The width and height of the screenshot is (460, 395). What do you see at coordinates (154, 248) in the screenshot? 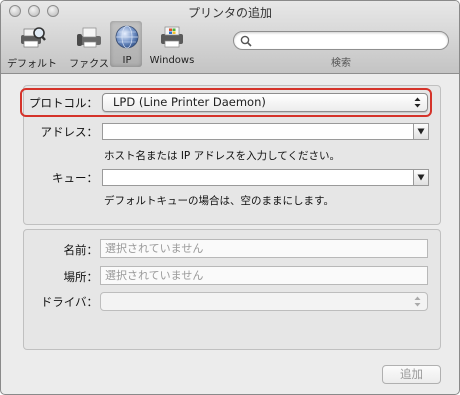
I see `name-placeholder: 選択されていません` at bounding box center [154, 248].